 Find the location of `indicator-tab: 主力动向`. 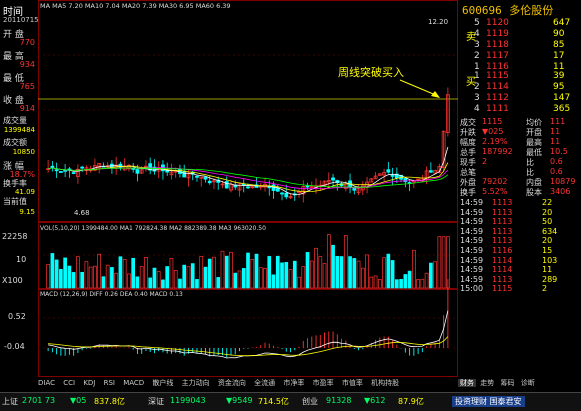

indicator-tab: 主力动向 is located at coordinates (196, 383).